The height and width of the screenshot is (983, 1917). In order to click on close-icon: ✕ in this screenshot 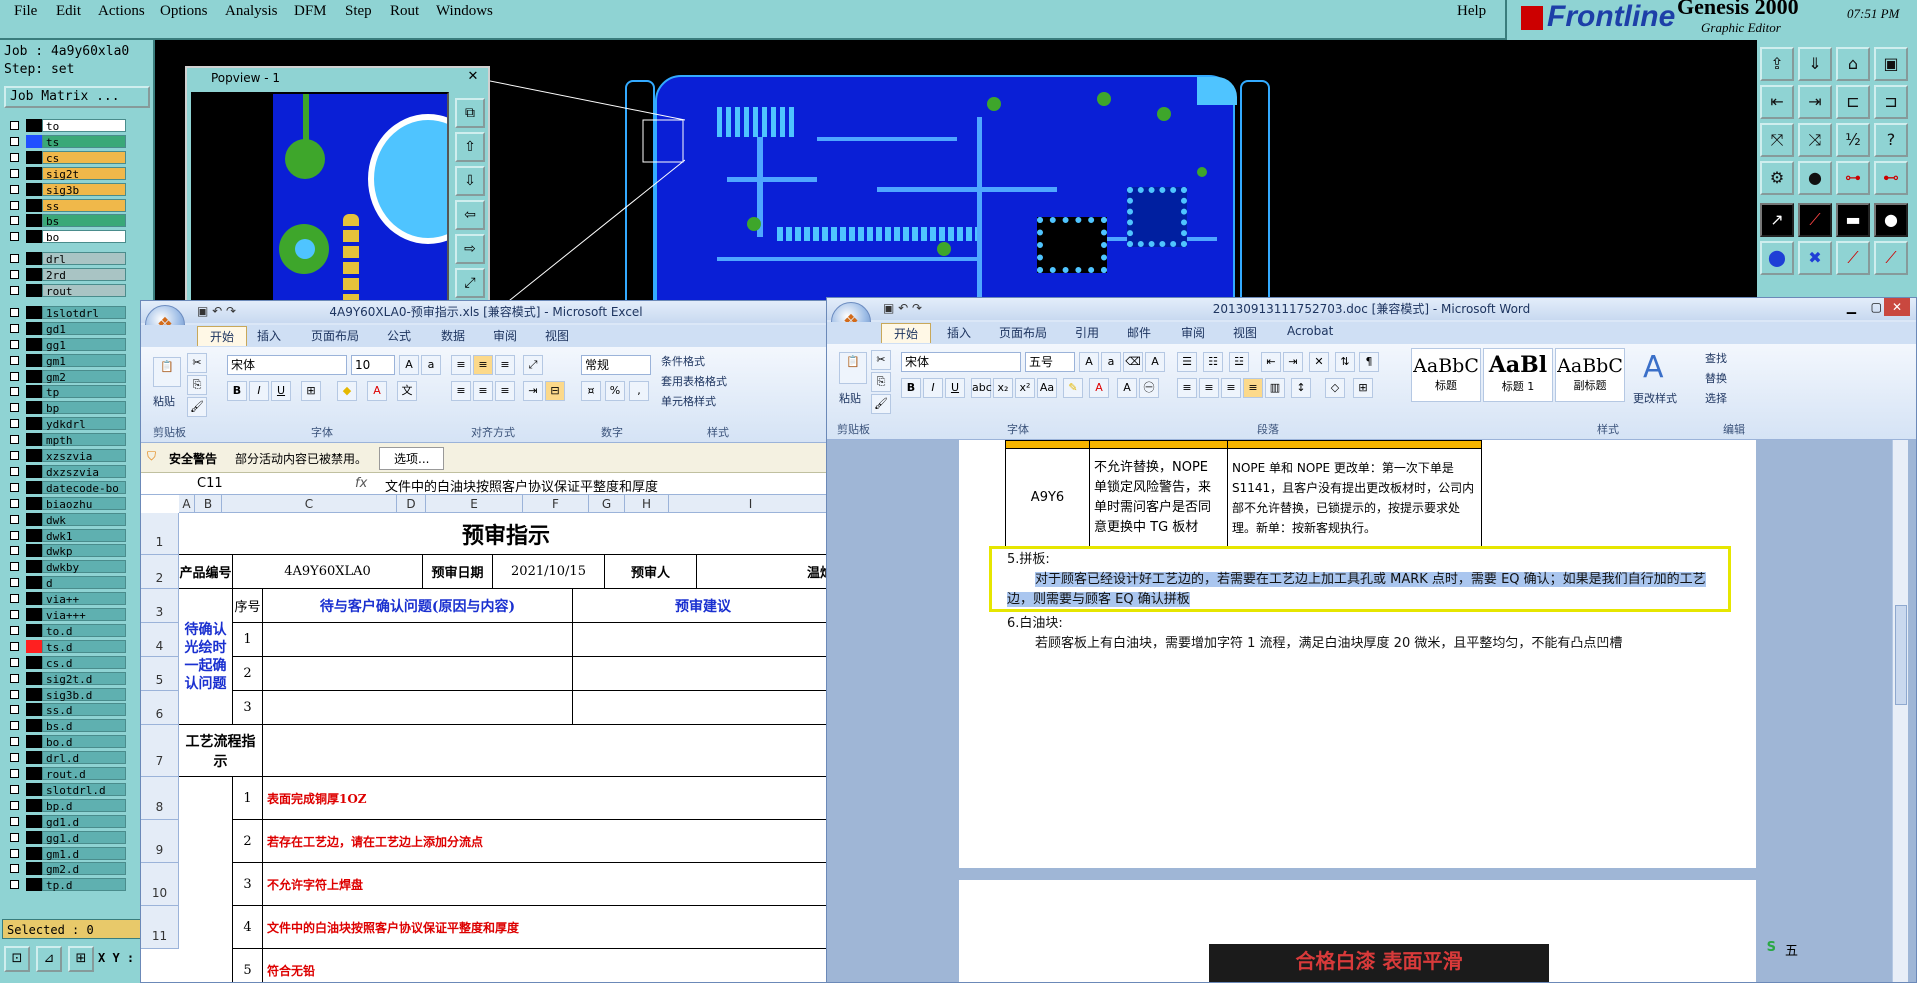, I will do `click(473, 77)`.